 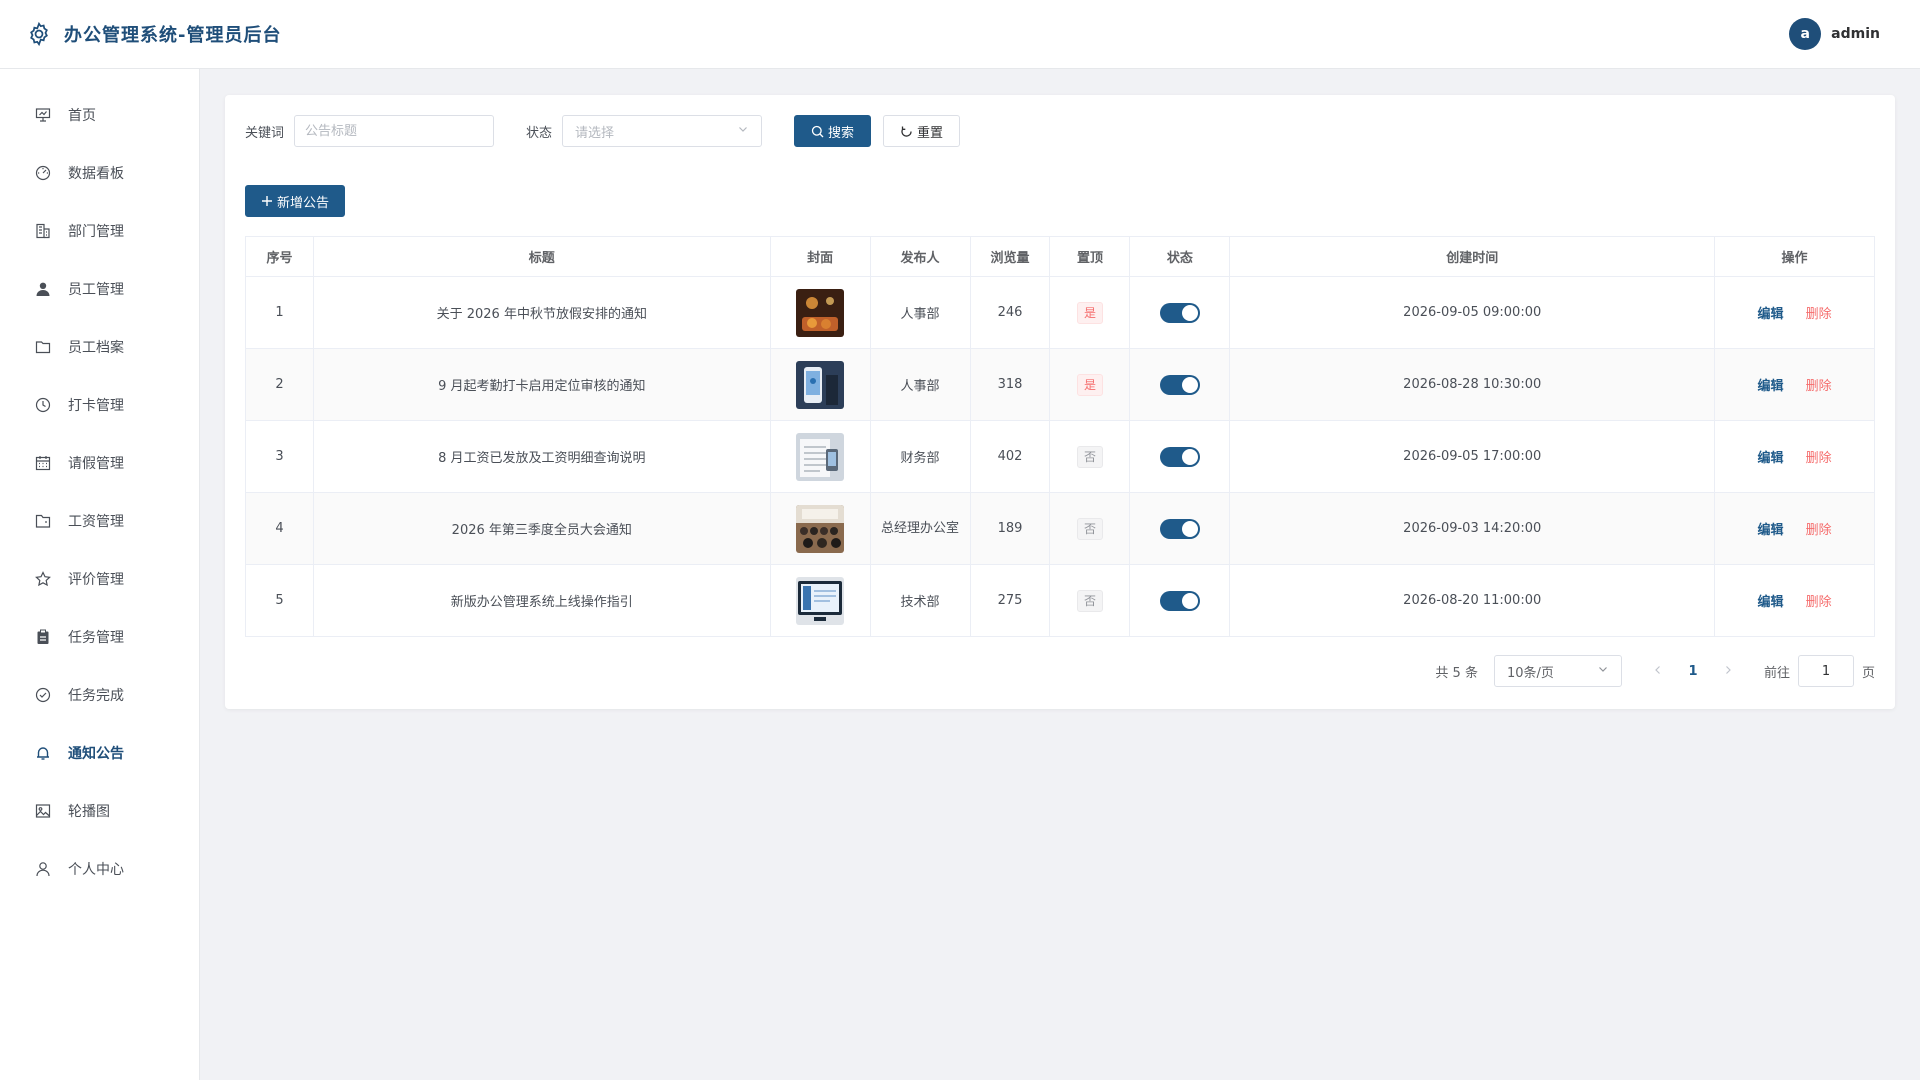 I want to click on next-page-button, so click(x=1728, y=671).